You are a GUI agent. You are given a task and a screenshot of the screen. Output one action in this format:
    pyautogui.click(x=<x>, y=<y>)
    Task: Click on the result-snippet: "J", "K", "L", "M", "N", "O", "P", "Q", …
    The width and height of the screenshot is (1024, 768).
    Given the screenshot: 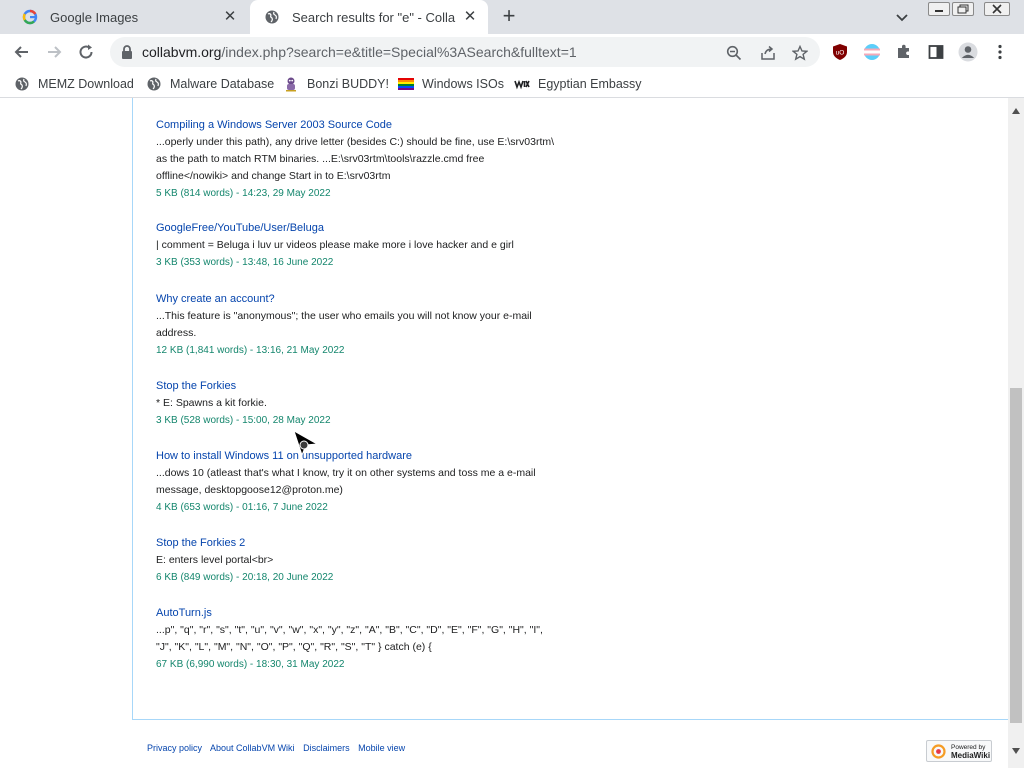 What is the action you would take?
    pyautogui.click(x=294, y=647)
    